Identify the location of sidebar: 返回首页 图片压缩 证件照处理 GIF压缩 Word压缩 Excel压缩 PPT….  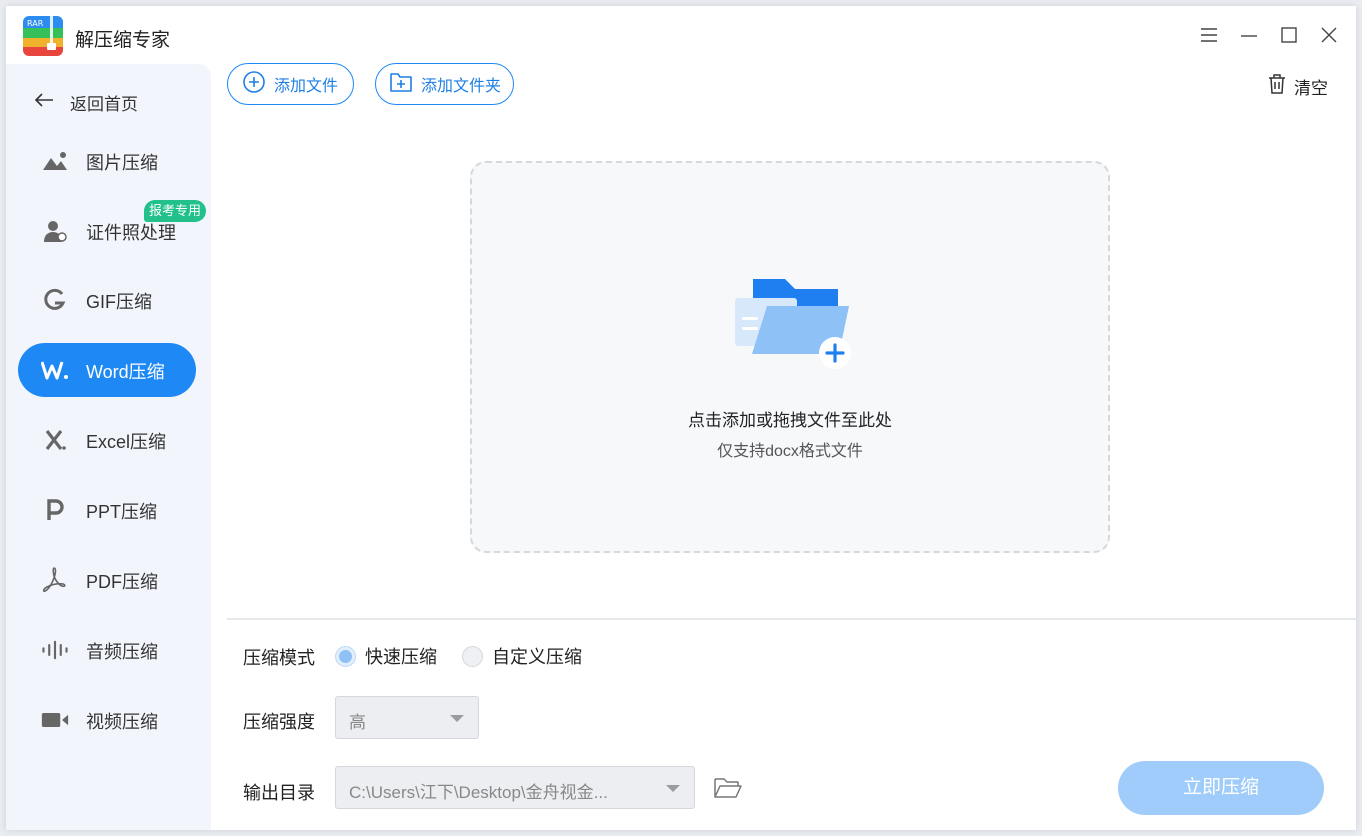
(108, 447).